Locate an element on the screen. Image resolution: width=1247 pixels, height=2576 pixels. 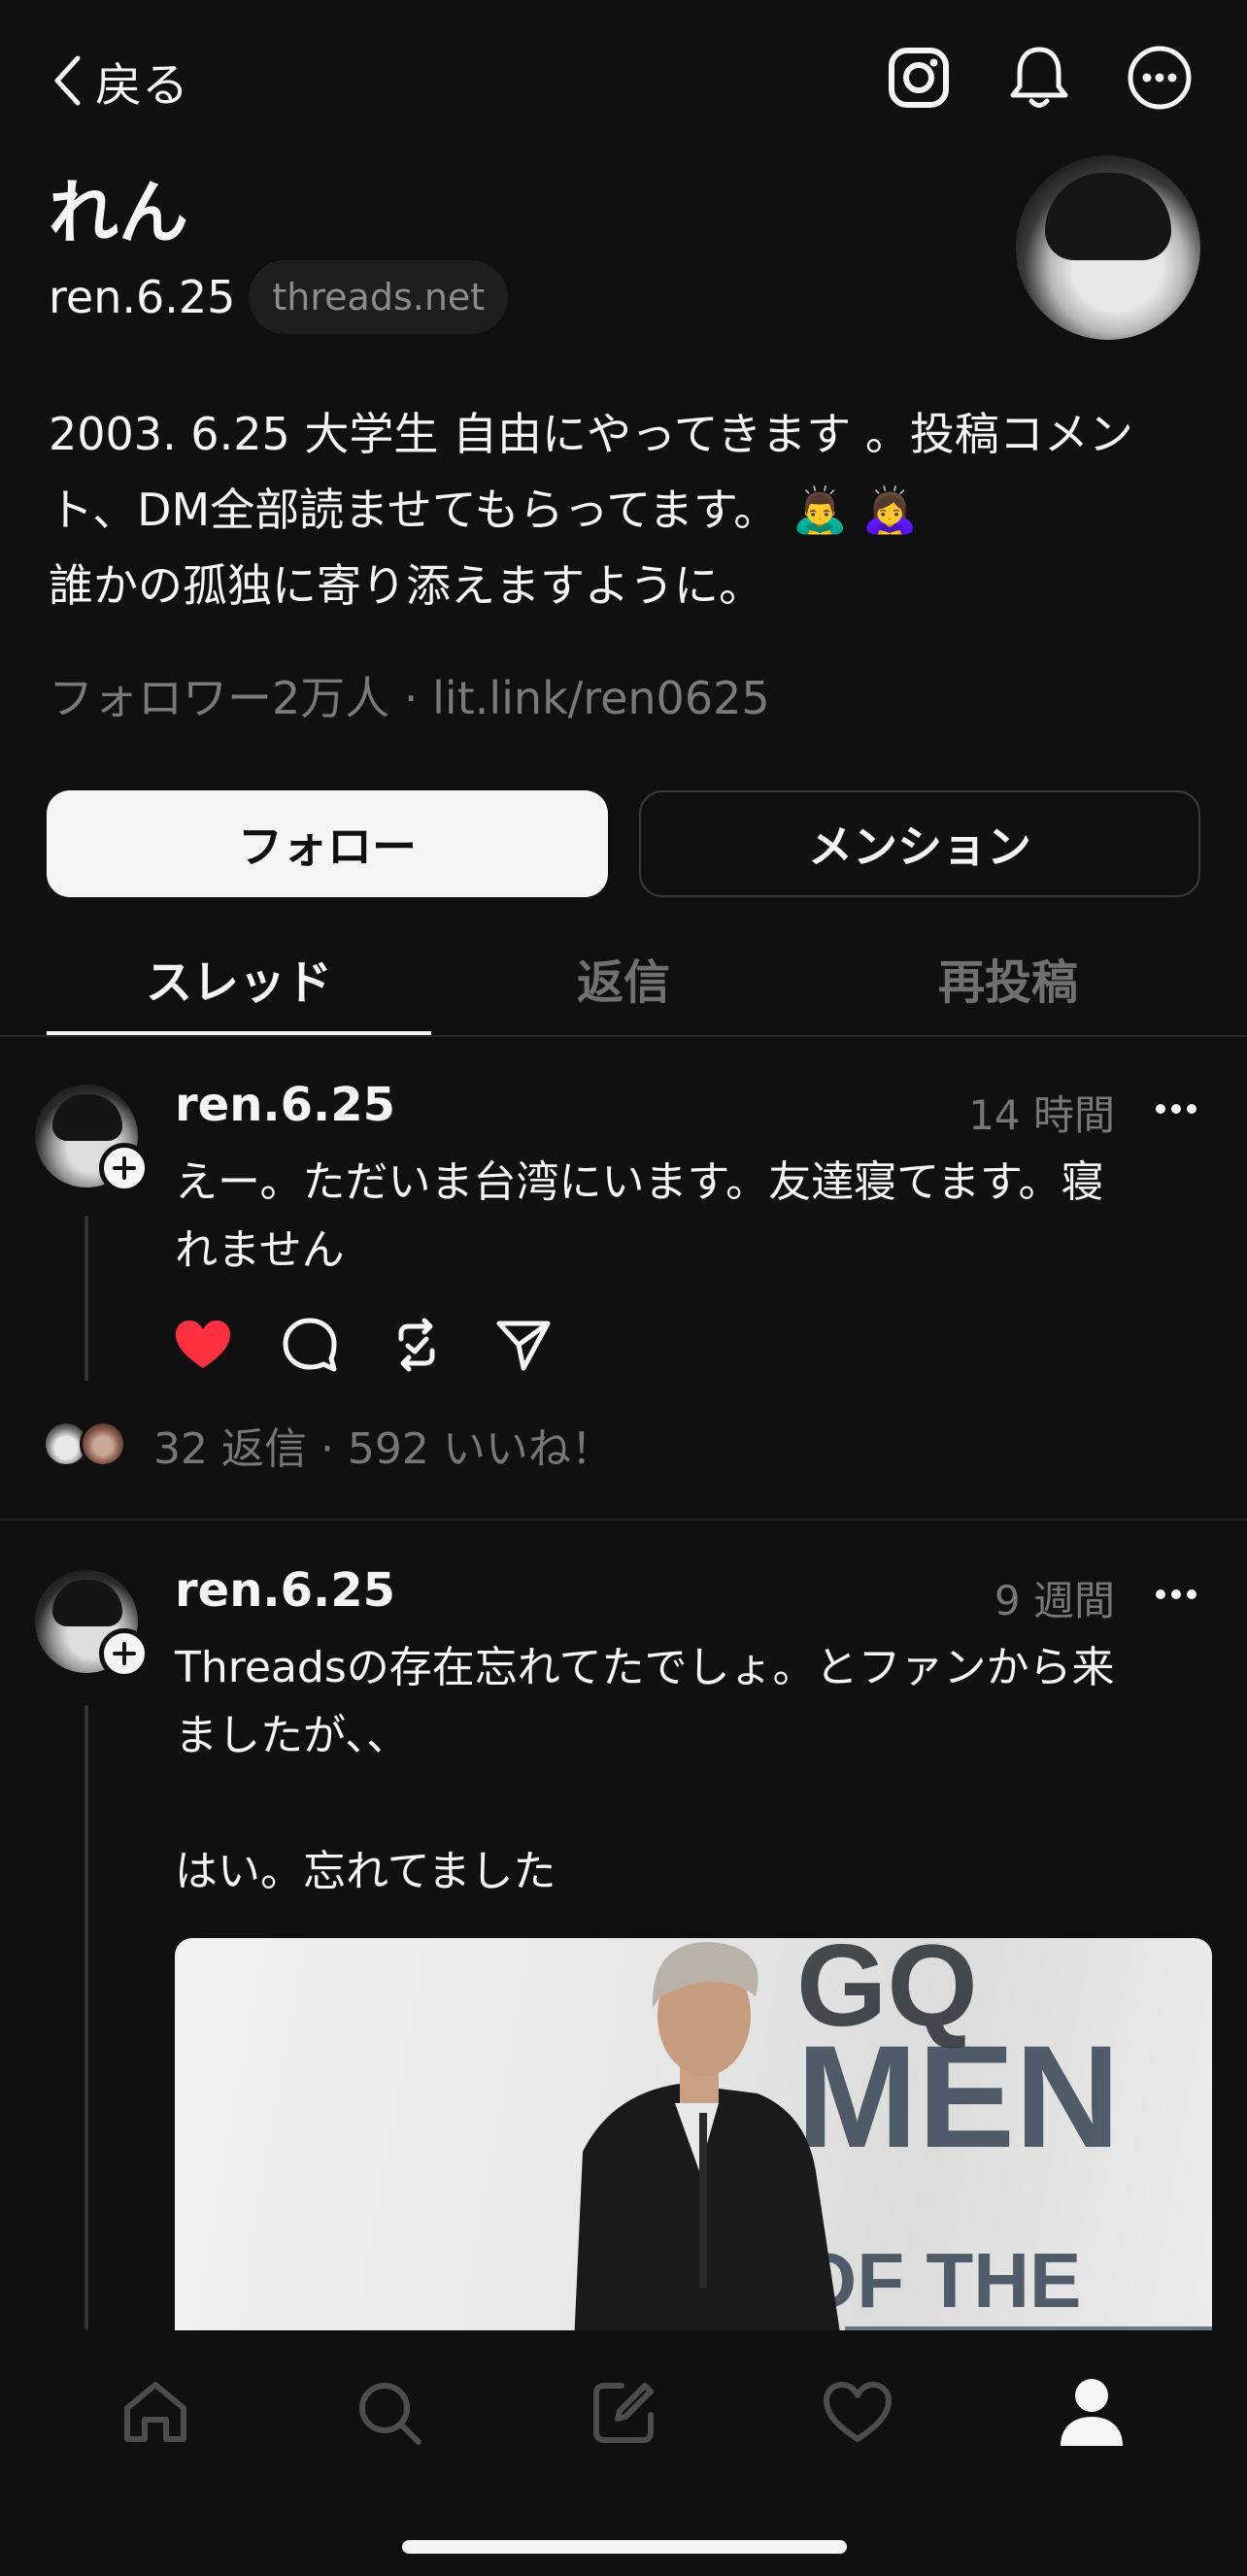
home-indicator is located at coordinates (624, 2547).